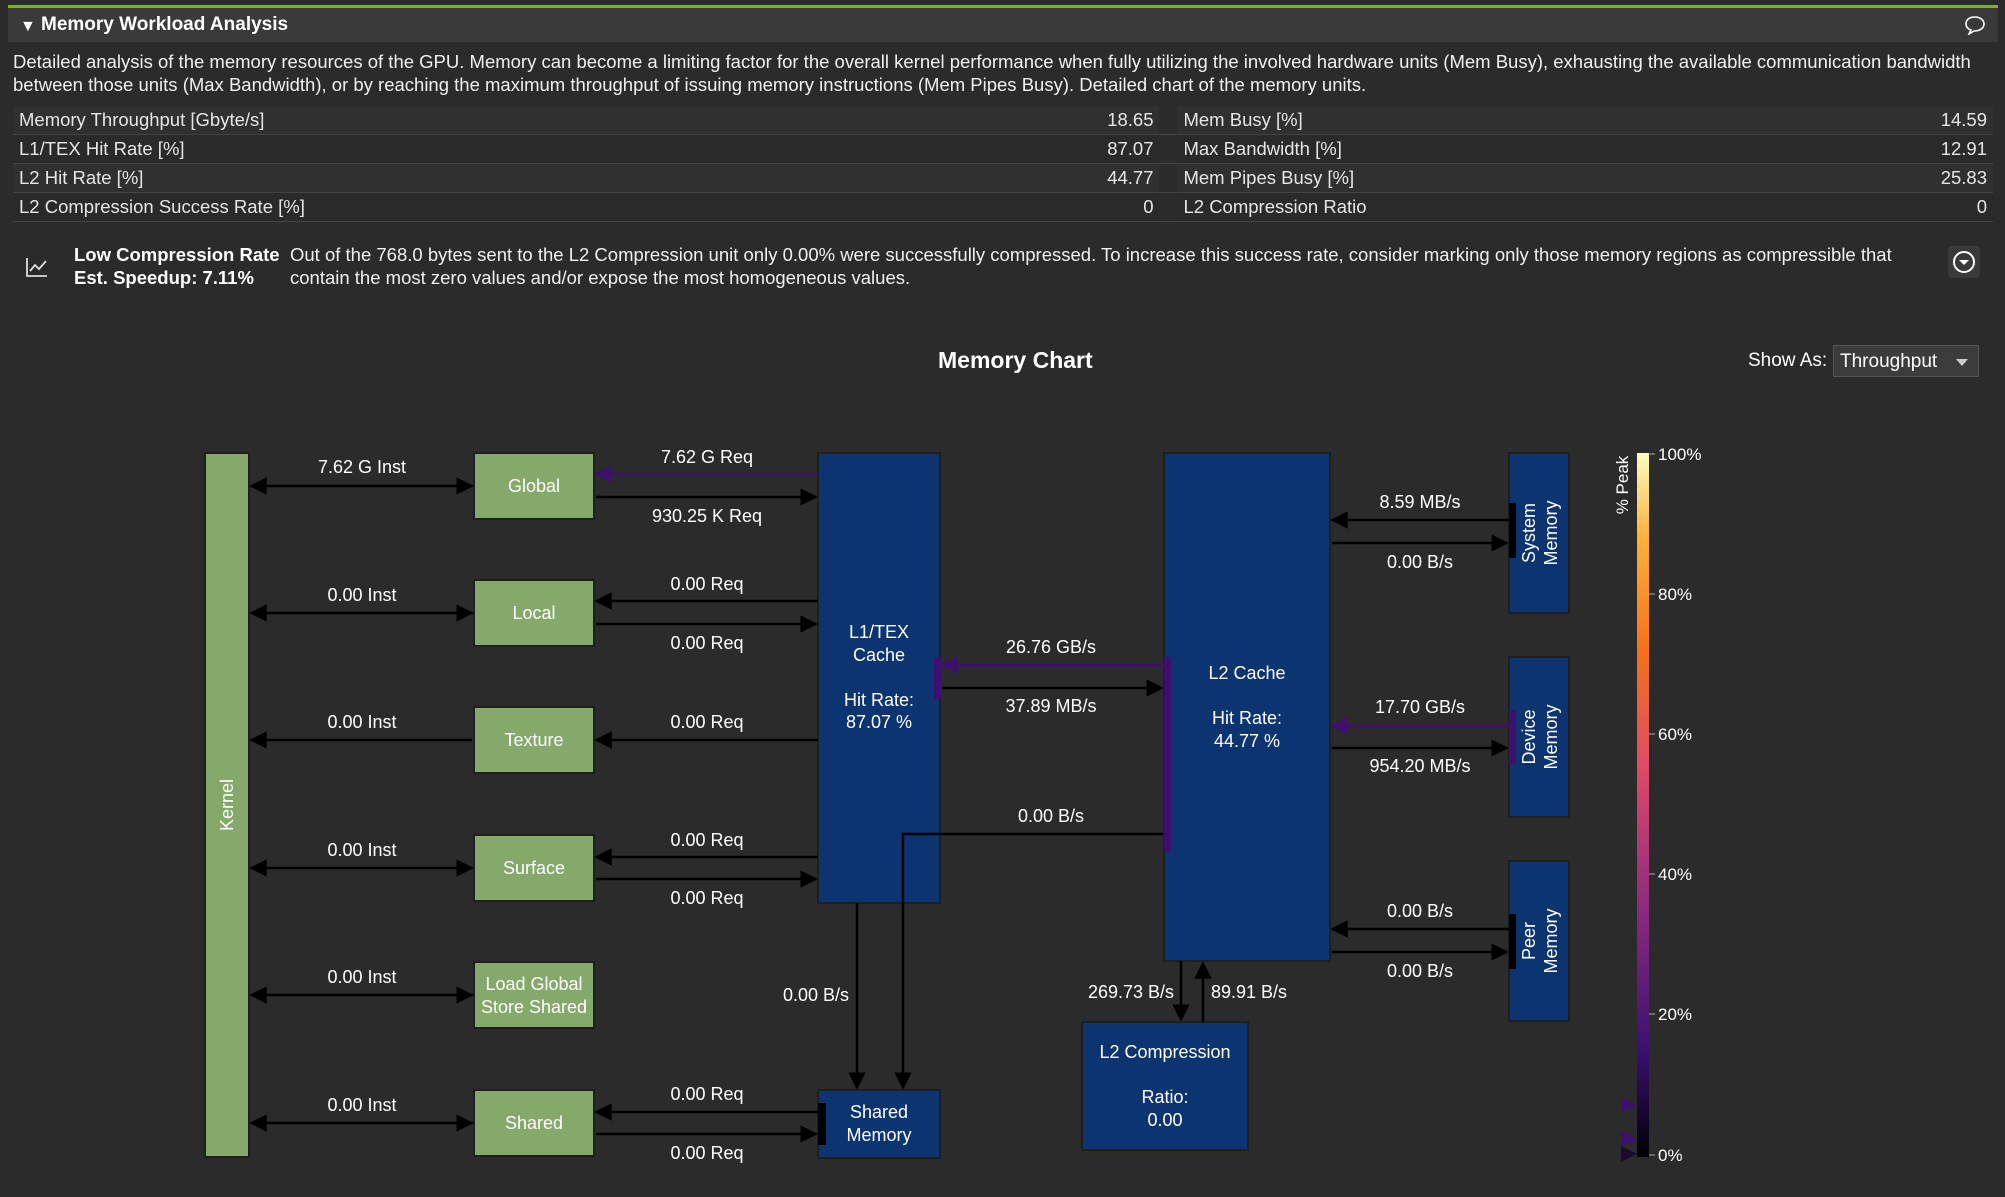 The image size is (2005, 1197). What do you see at coordinates (706, 1094) in the screenshot?
I see `shared-in-label: 0.00 Req` at bounding box center [706, 1094].